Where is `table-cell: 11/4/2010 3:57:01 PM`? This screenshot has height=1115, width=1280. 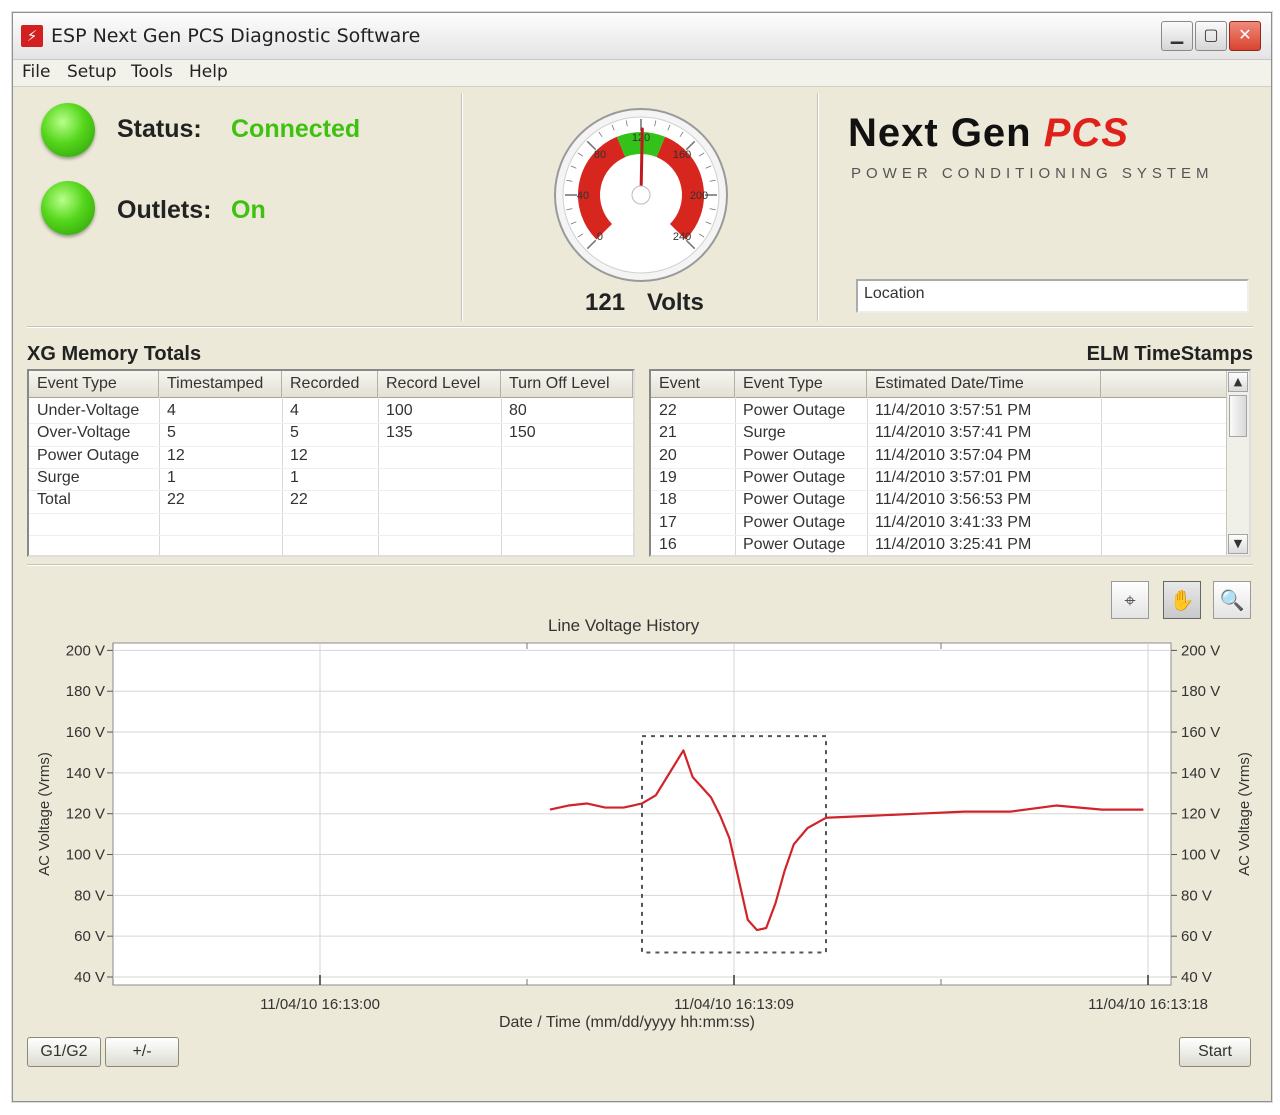 table-cell: 11/4/2010 3:57:01 PM is located at coordinates (953, 477).